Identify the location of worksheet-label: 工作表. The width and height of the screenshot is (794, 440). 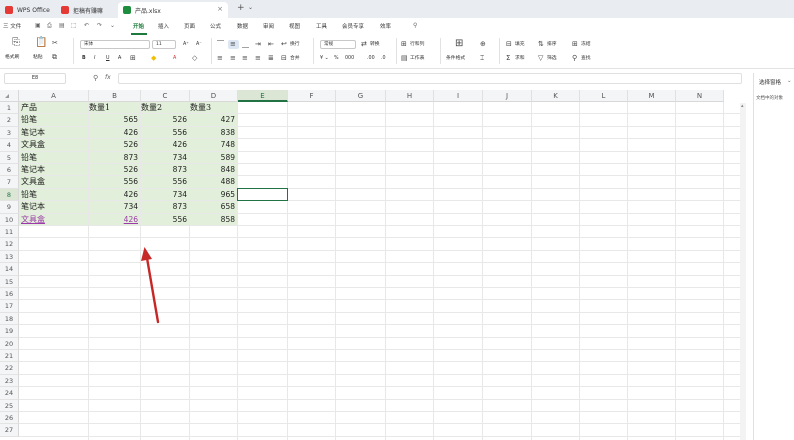
(417, 58).